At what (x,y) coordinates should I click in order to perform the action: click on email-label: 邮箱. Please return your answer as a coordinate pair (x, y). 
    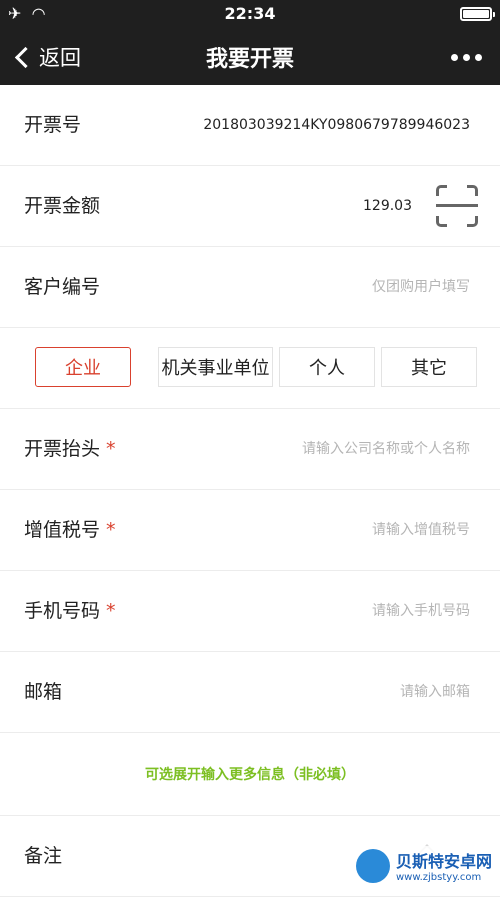
    Looking at the image, I should click on (43, 692).